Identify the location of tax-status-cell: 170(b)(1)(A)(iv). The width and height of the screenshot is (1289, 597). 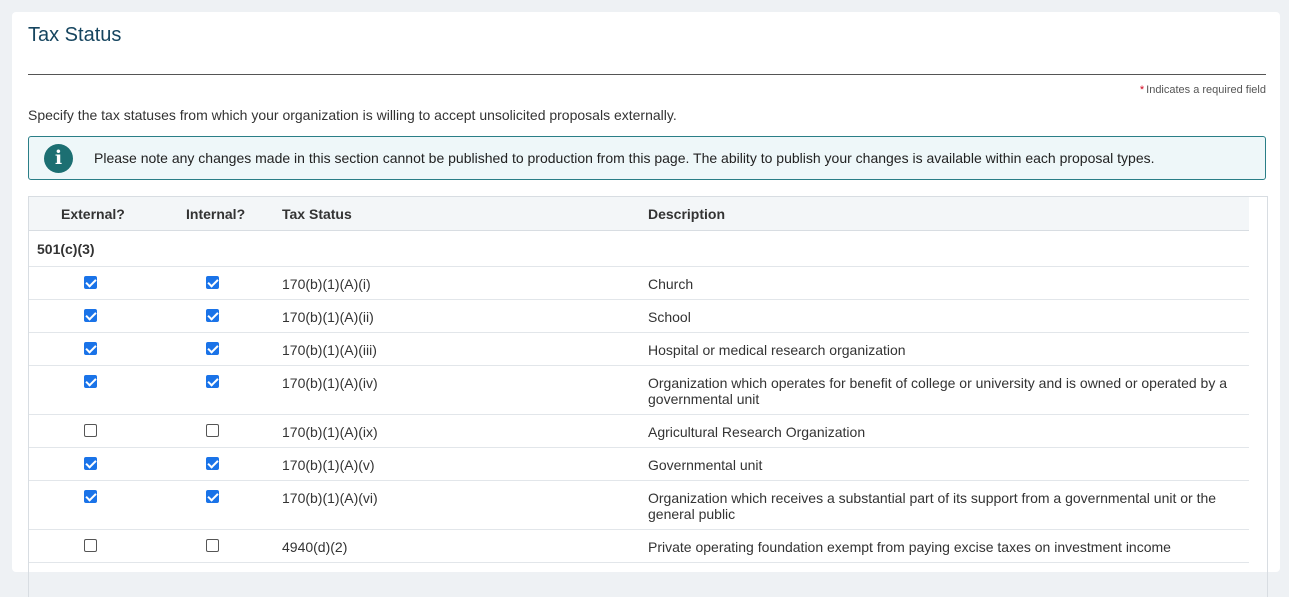
(330, 383).